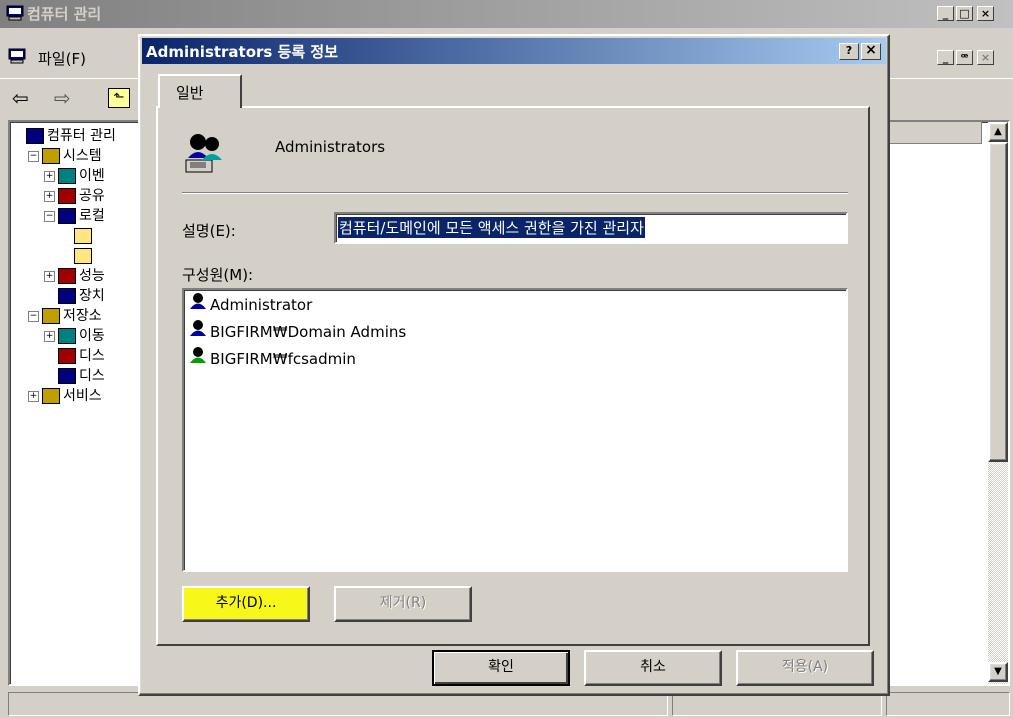 This screenshot has width=1013, height=718. Describe the element at coordinates (198, 305) in the screenshot. I see `user-icon` at that location.